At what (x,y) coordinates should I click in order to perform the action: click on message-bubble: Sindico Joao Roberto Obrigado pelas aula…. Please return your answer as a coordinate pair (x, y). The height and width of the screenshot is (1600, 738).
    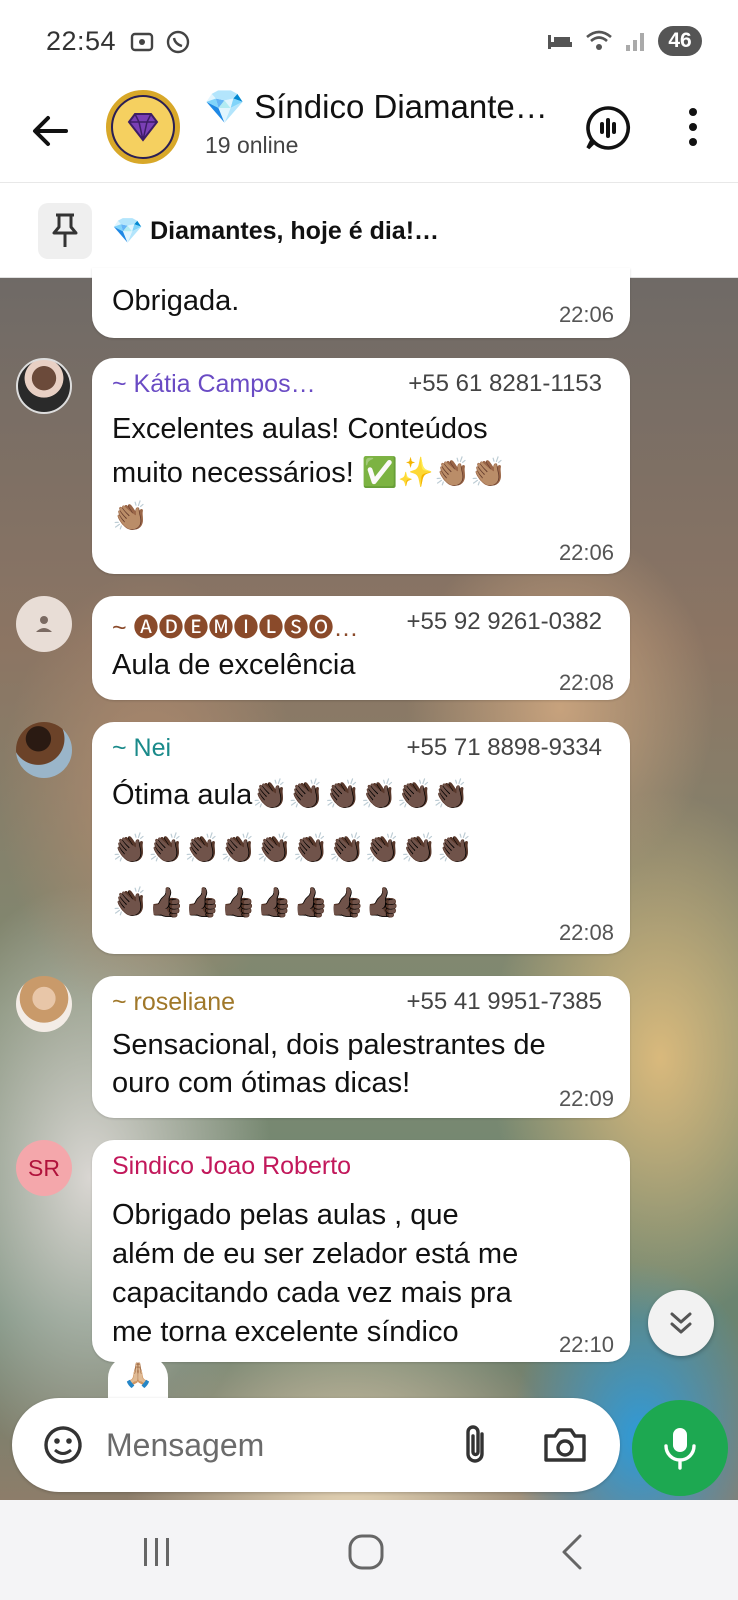
    Looking at the image, I should click on (361, 1251).